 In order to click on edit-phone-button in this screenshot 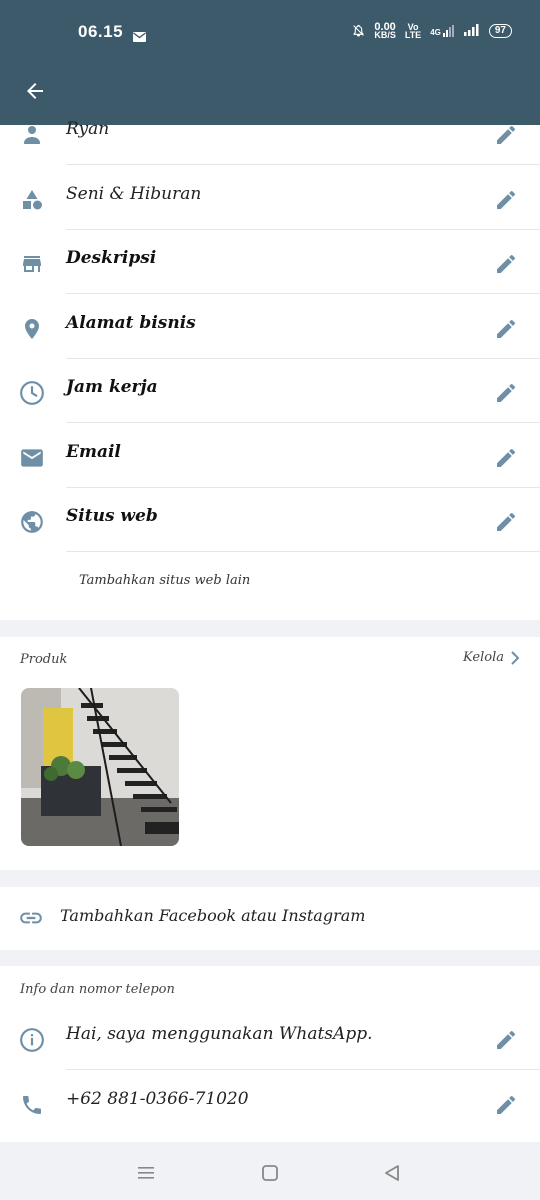, I will do `click(506, 1105)`.